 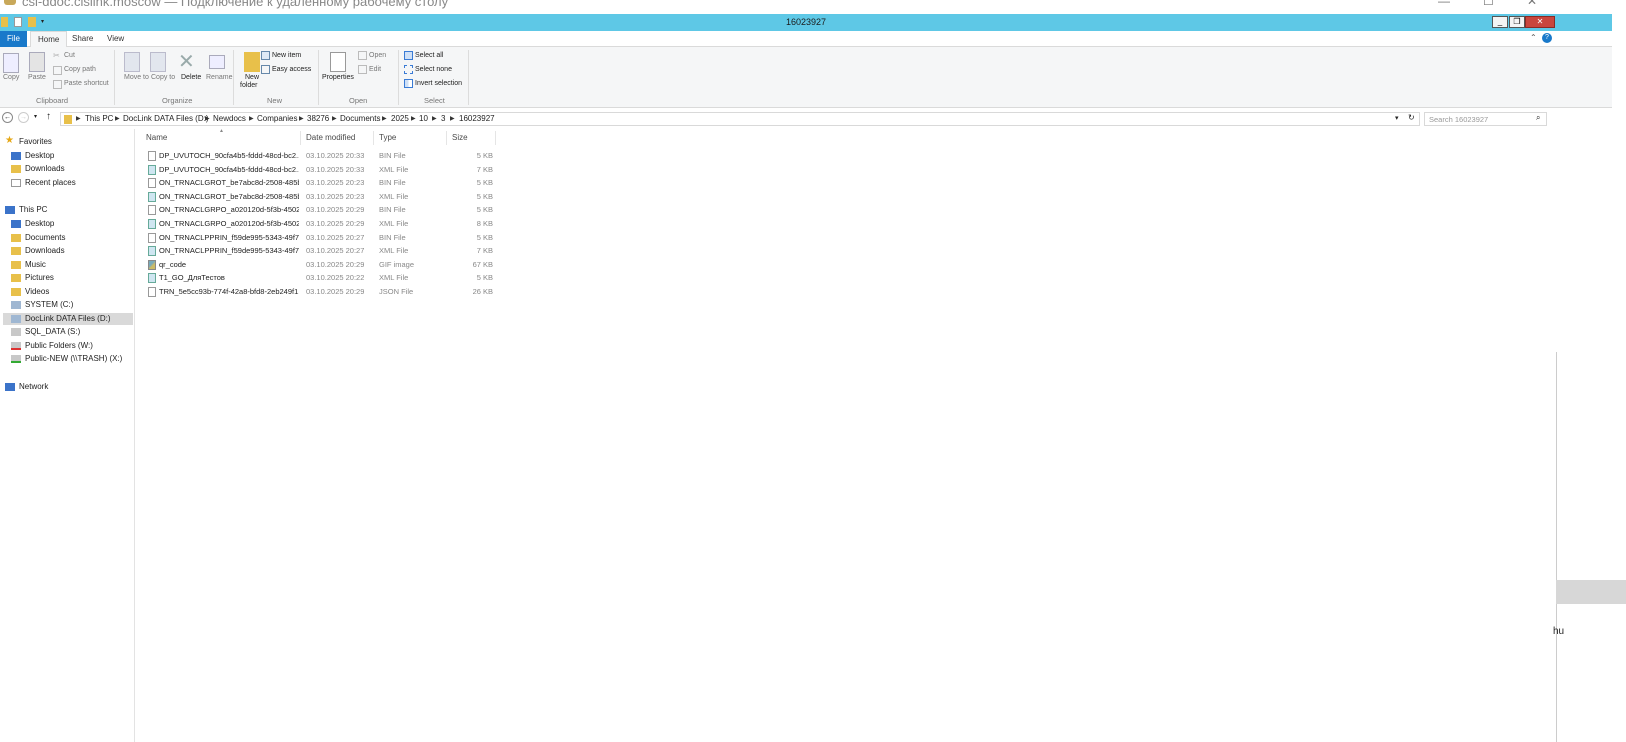 What do you see at coordinates (291, 69) in the screenshot?
I see `easy-access-button: Easy access` at bounding box center [291, 69].